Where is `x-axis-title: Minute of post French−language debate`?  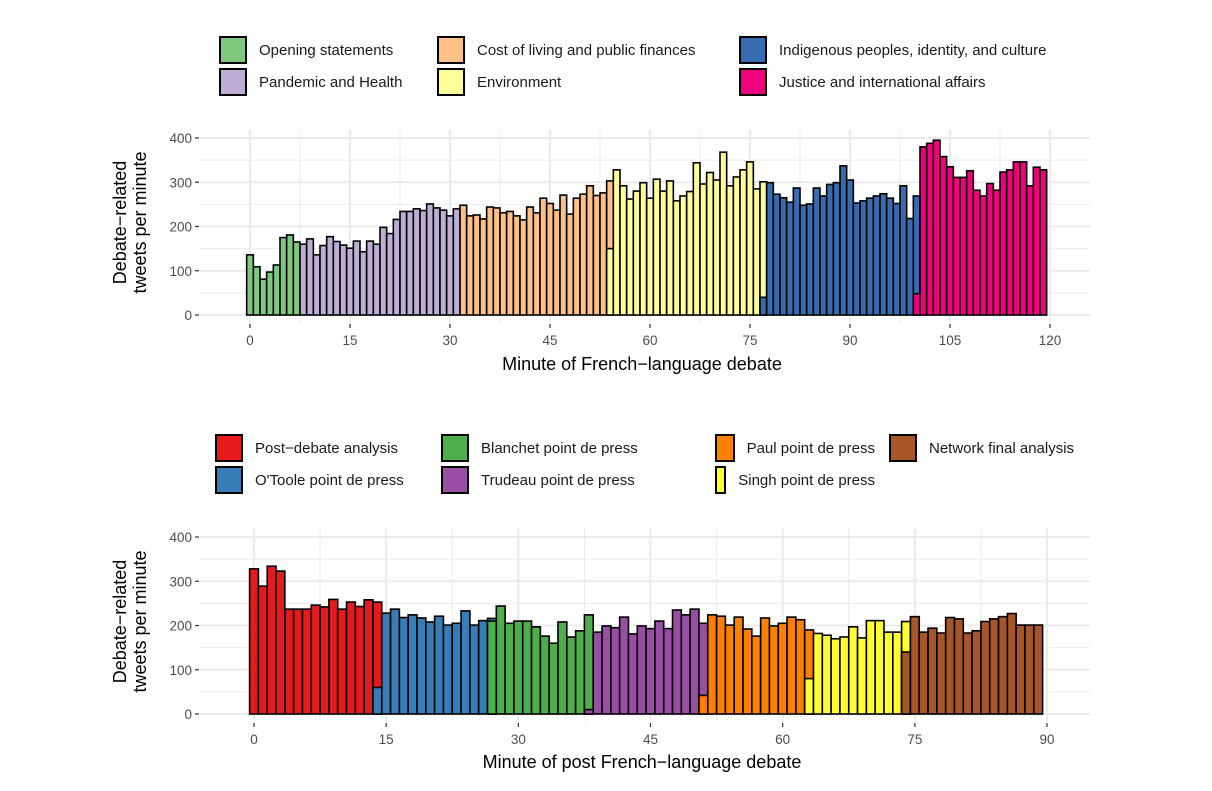 x-axis-title: Minute of post French−language debate is located at coordinates (642, 762).